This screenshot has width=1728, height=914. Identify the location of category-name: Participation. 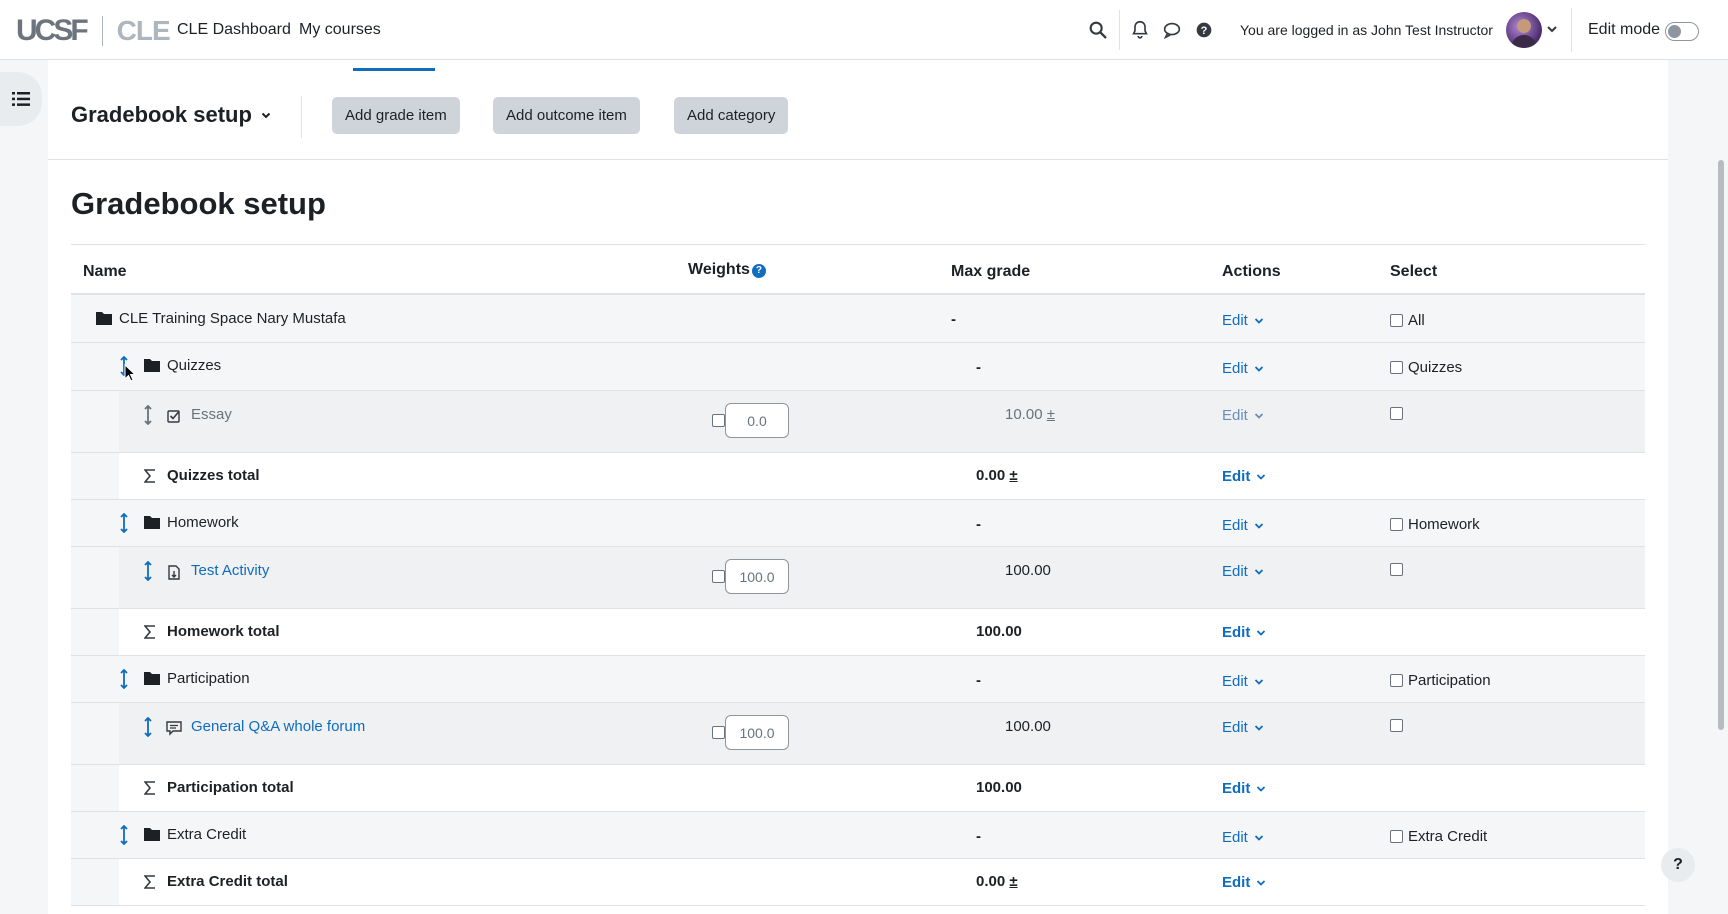
(208, 678).